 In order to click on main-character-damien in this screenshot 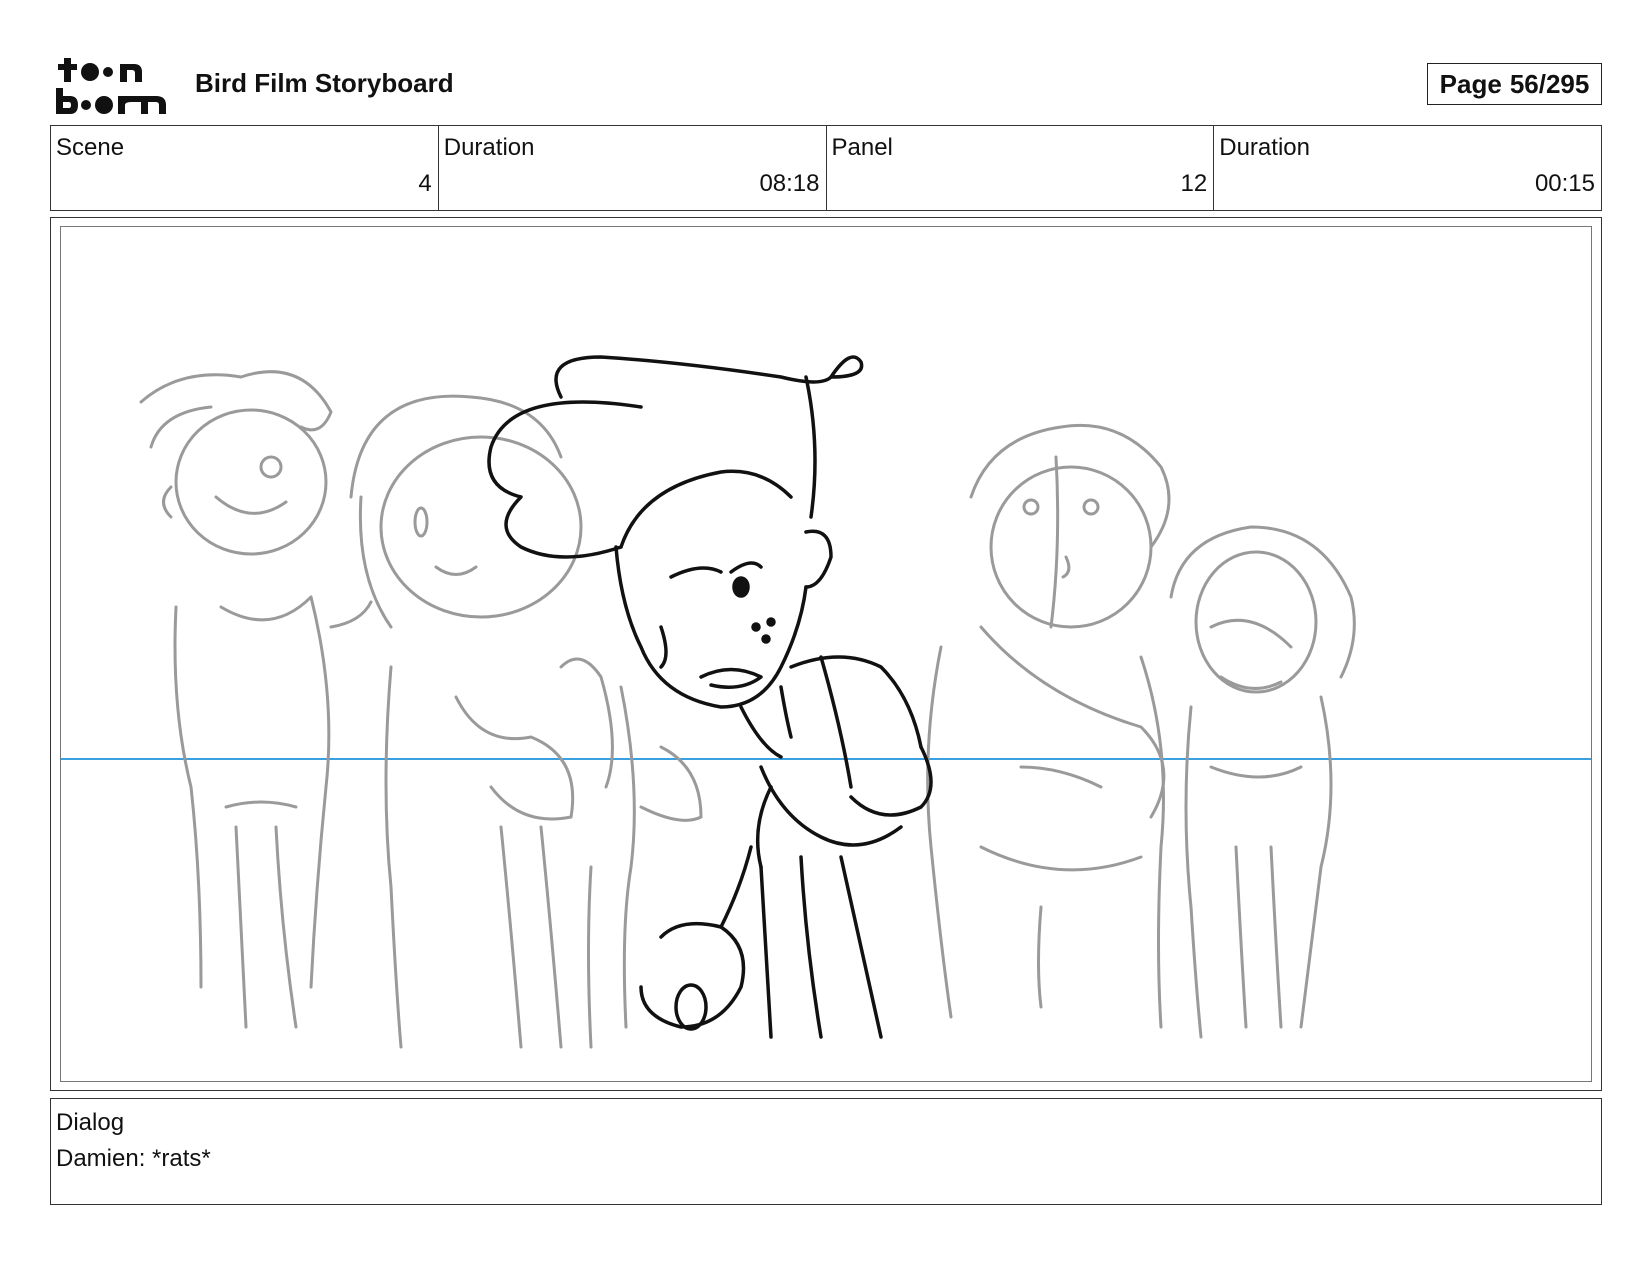, I will do `click(710, 697)`.